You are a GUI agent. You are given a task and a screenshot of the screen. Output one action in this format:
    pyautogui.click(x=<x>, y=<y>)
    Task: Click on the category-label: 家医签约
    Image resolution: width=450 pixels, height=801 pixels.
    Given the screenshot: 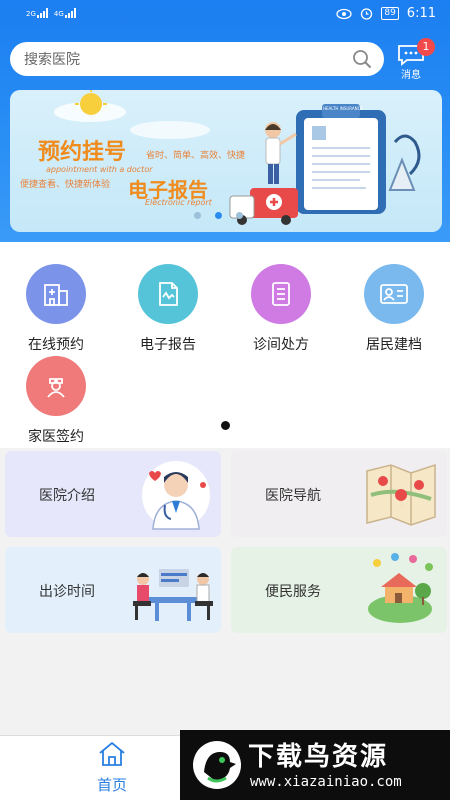 What is the action you would take?
    pyautogui.click(x=56, y=437)
    